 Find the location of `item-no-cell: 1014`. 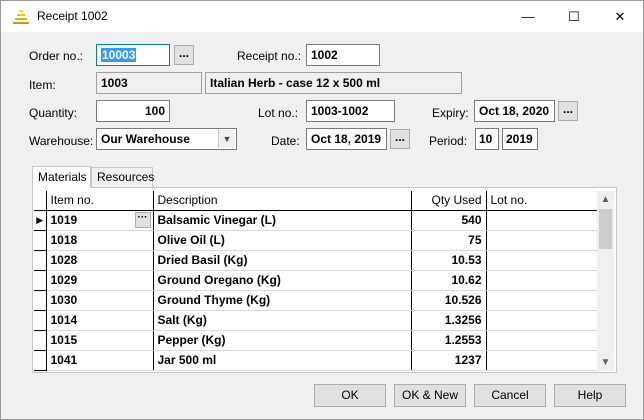

item-no-cell: 1014 is located at coordinates (100, 320).